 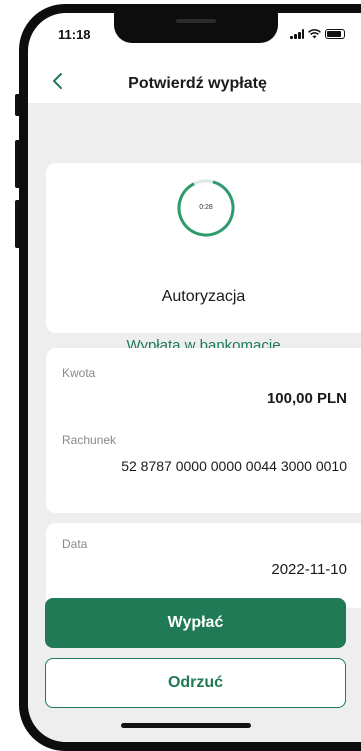 I want to click on battery-icon, so click(x=335, y=34).